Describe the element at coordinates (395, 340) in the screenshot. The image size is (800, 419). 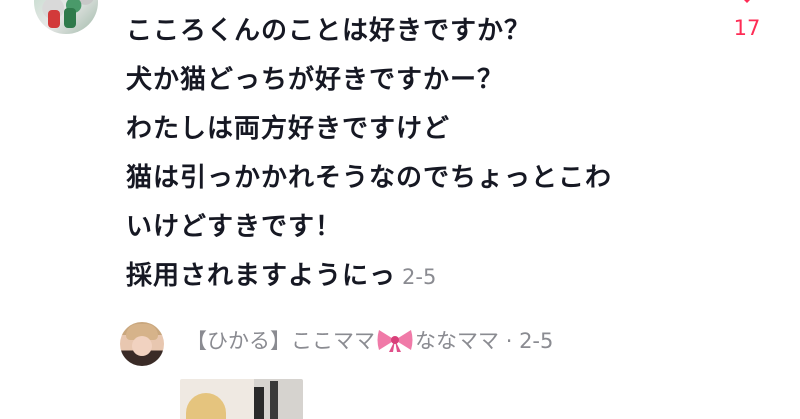
I see `ribbon-icon` at that location.